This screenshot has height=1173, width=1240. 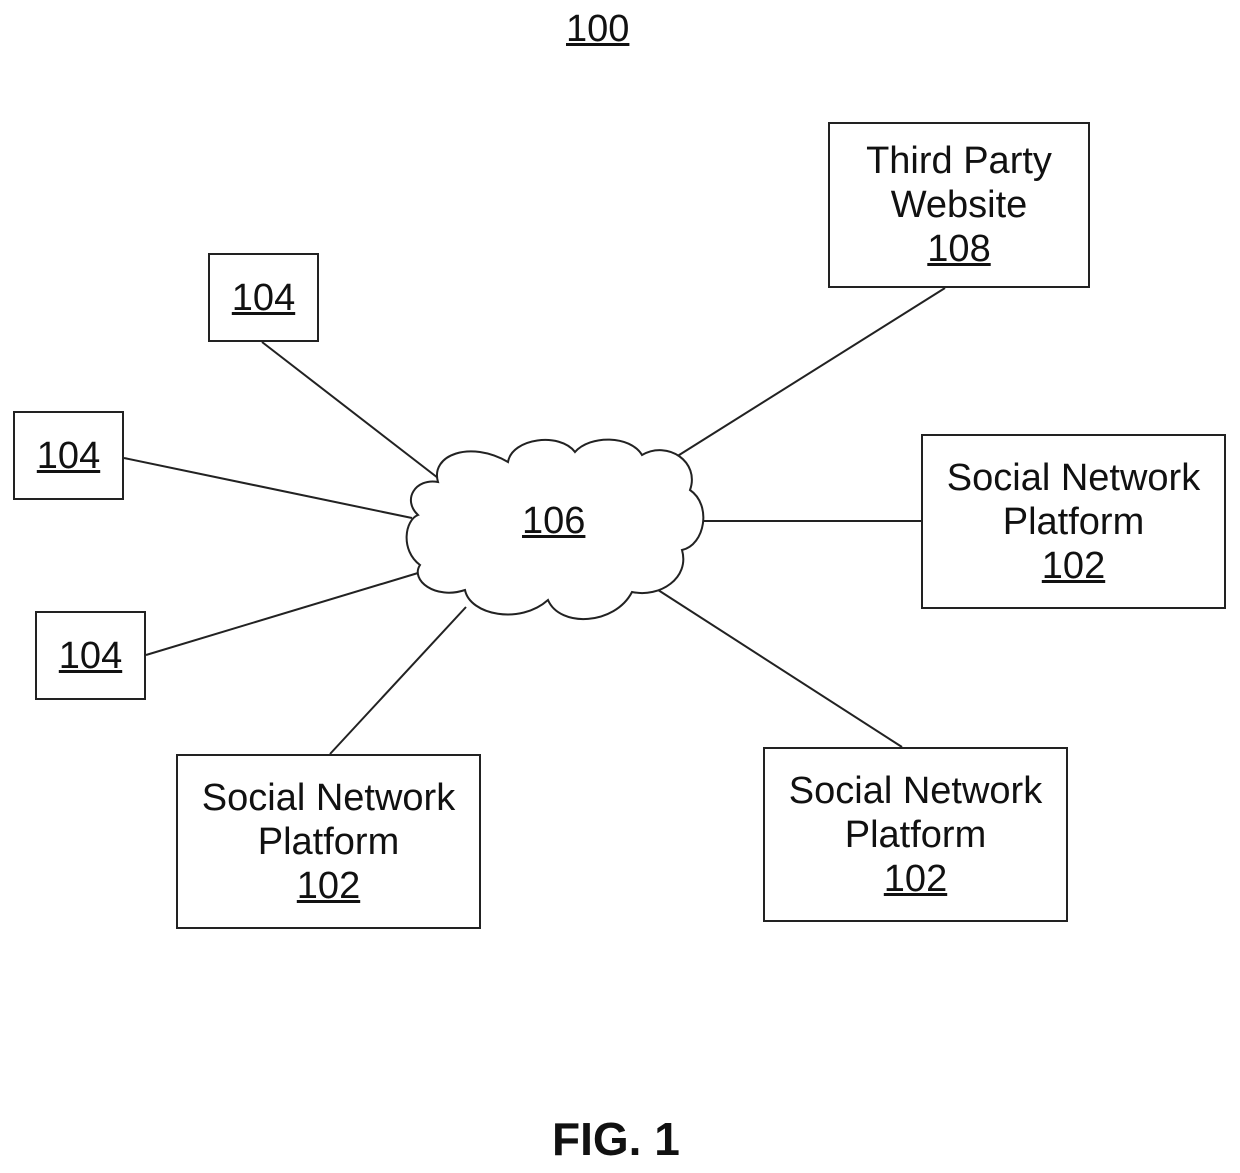 What do you see at coordinates (959, 249) in the screenshot?
I see `third-party-ref: 108` at bounding box center [959, 249].